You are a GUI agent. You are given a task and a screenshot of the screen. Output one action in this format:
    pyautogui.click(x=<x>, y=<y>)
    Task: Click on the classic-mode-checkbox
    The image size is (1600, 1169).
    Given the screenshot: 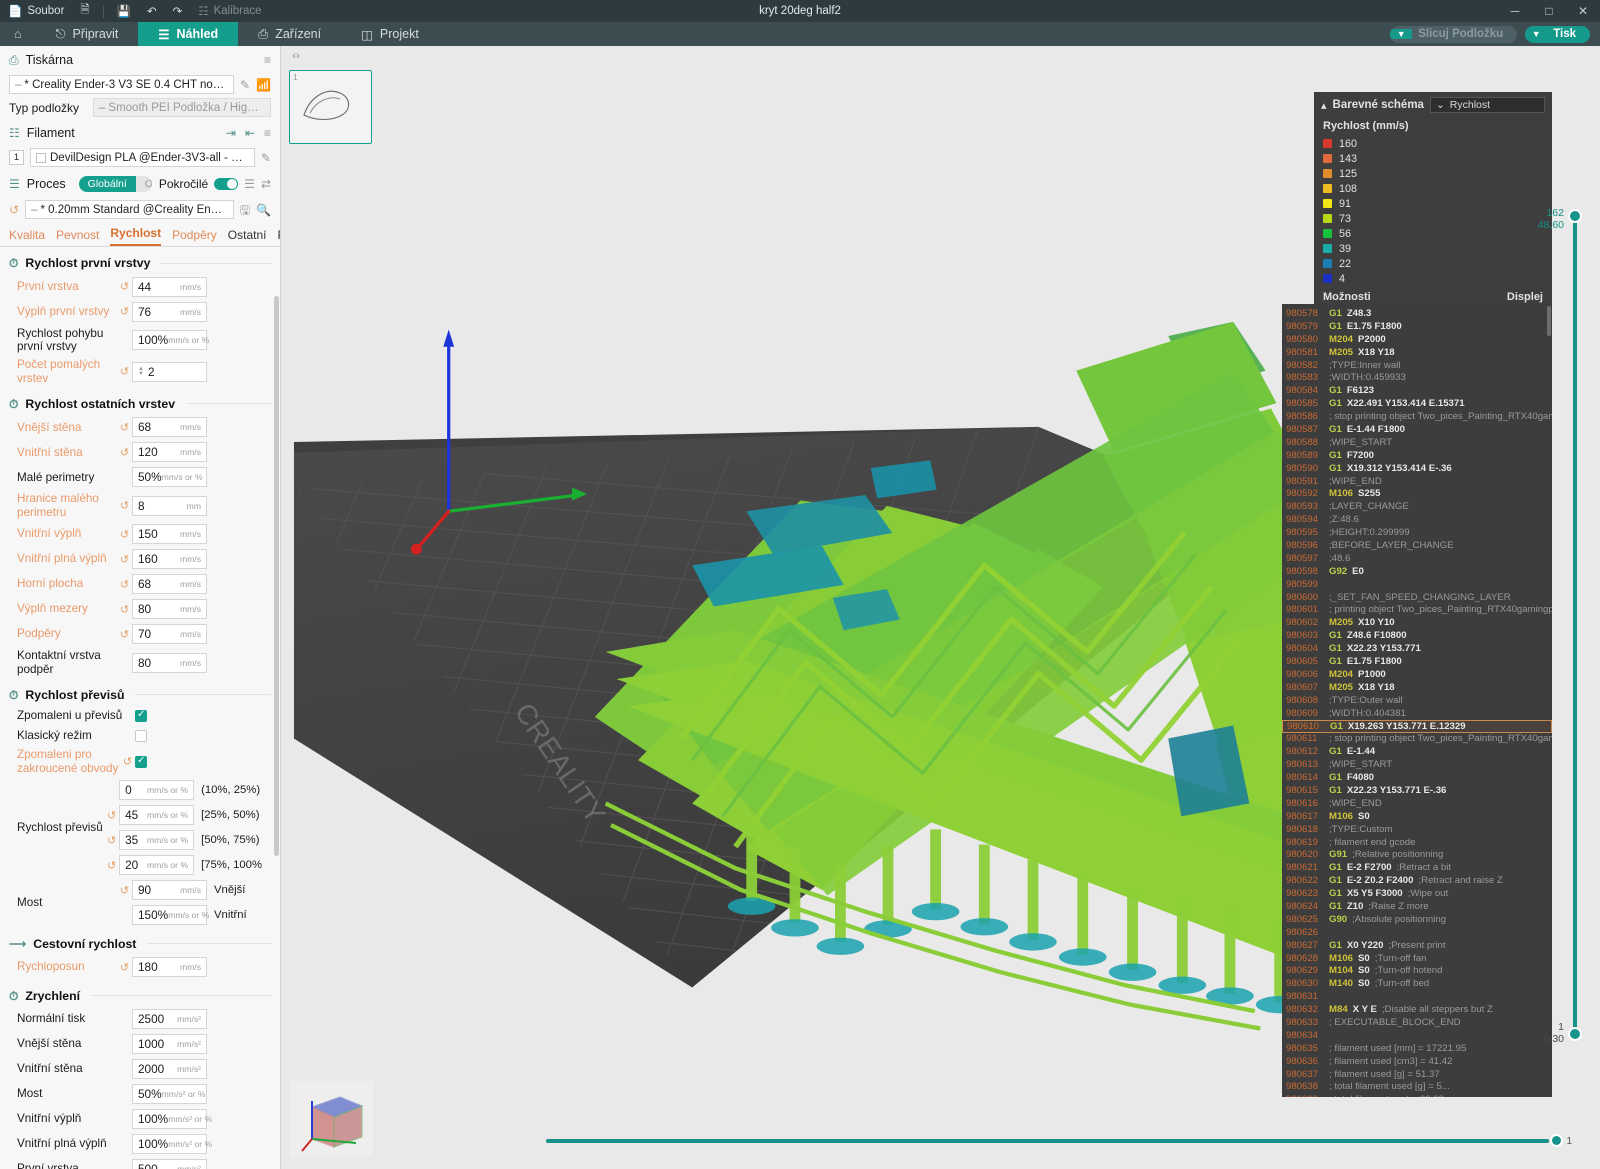 What is the action you would take?
    pyautogui.click(x=141, y=735)
    